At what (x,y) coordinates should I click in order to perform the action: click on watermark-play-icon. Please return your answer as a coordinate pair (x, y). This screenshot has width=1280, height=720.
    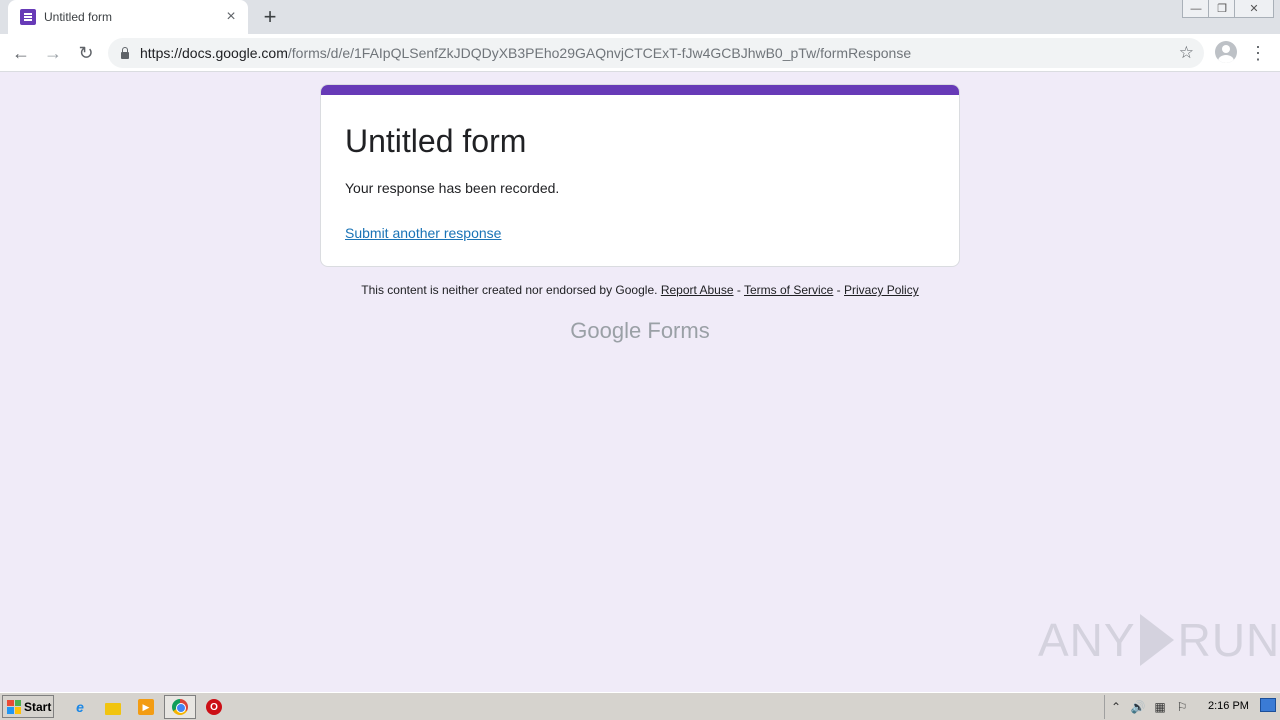
    Looking at the image, I should click on (1156, 640).